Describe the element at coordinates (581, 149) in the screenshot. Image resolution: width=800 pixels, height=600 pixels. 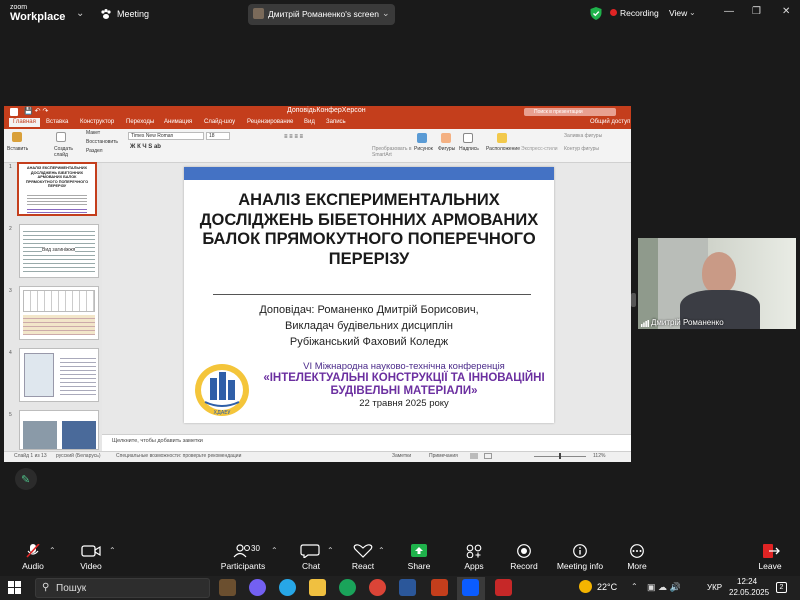
I see `shape-outline-button: Контур фигуры` at that location.